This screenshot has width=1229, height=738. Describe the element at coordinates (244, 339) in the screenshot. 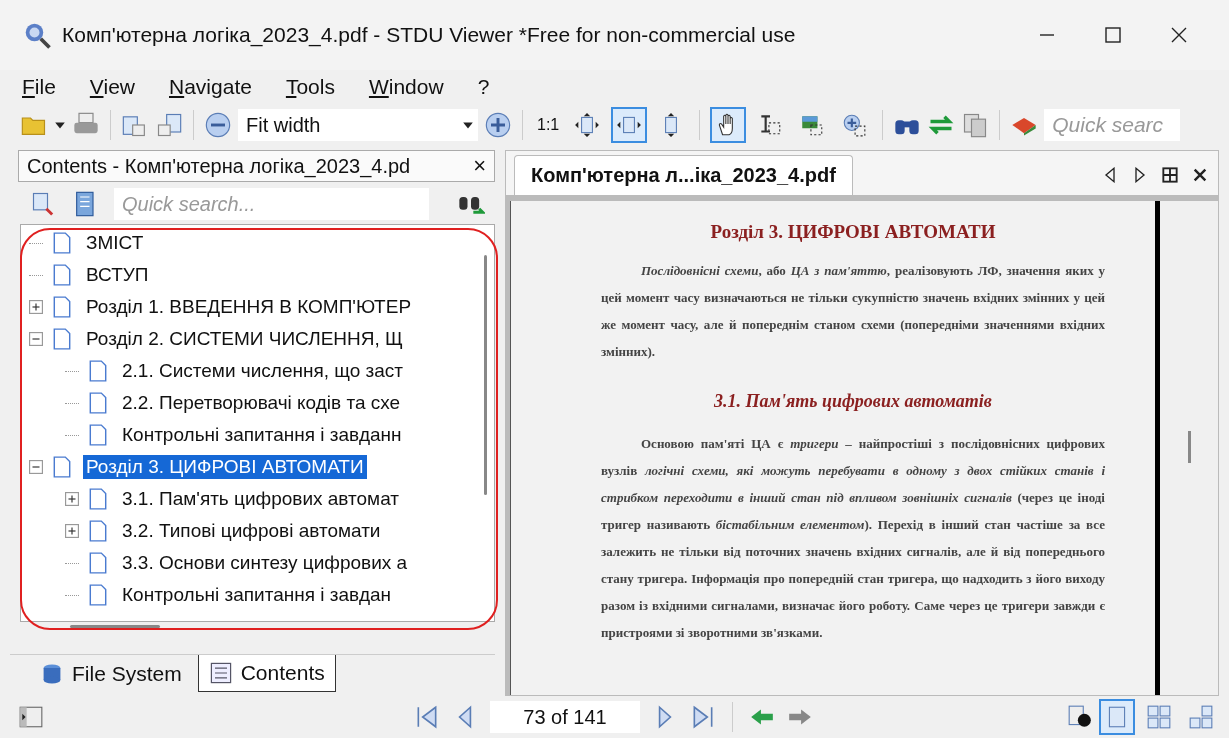

I see `tree-item: Розділ 2. СИСТЕМИ ЧИСЛЕННЯ, Щ` at that location.